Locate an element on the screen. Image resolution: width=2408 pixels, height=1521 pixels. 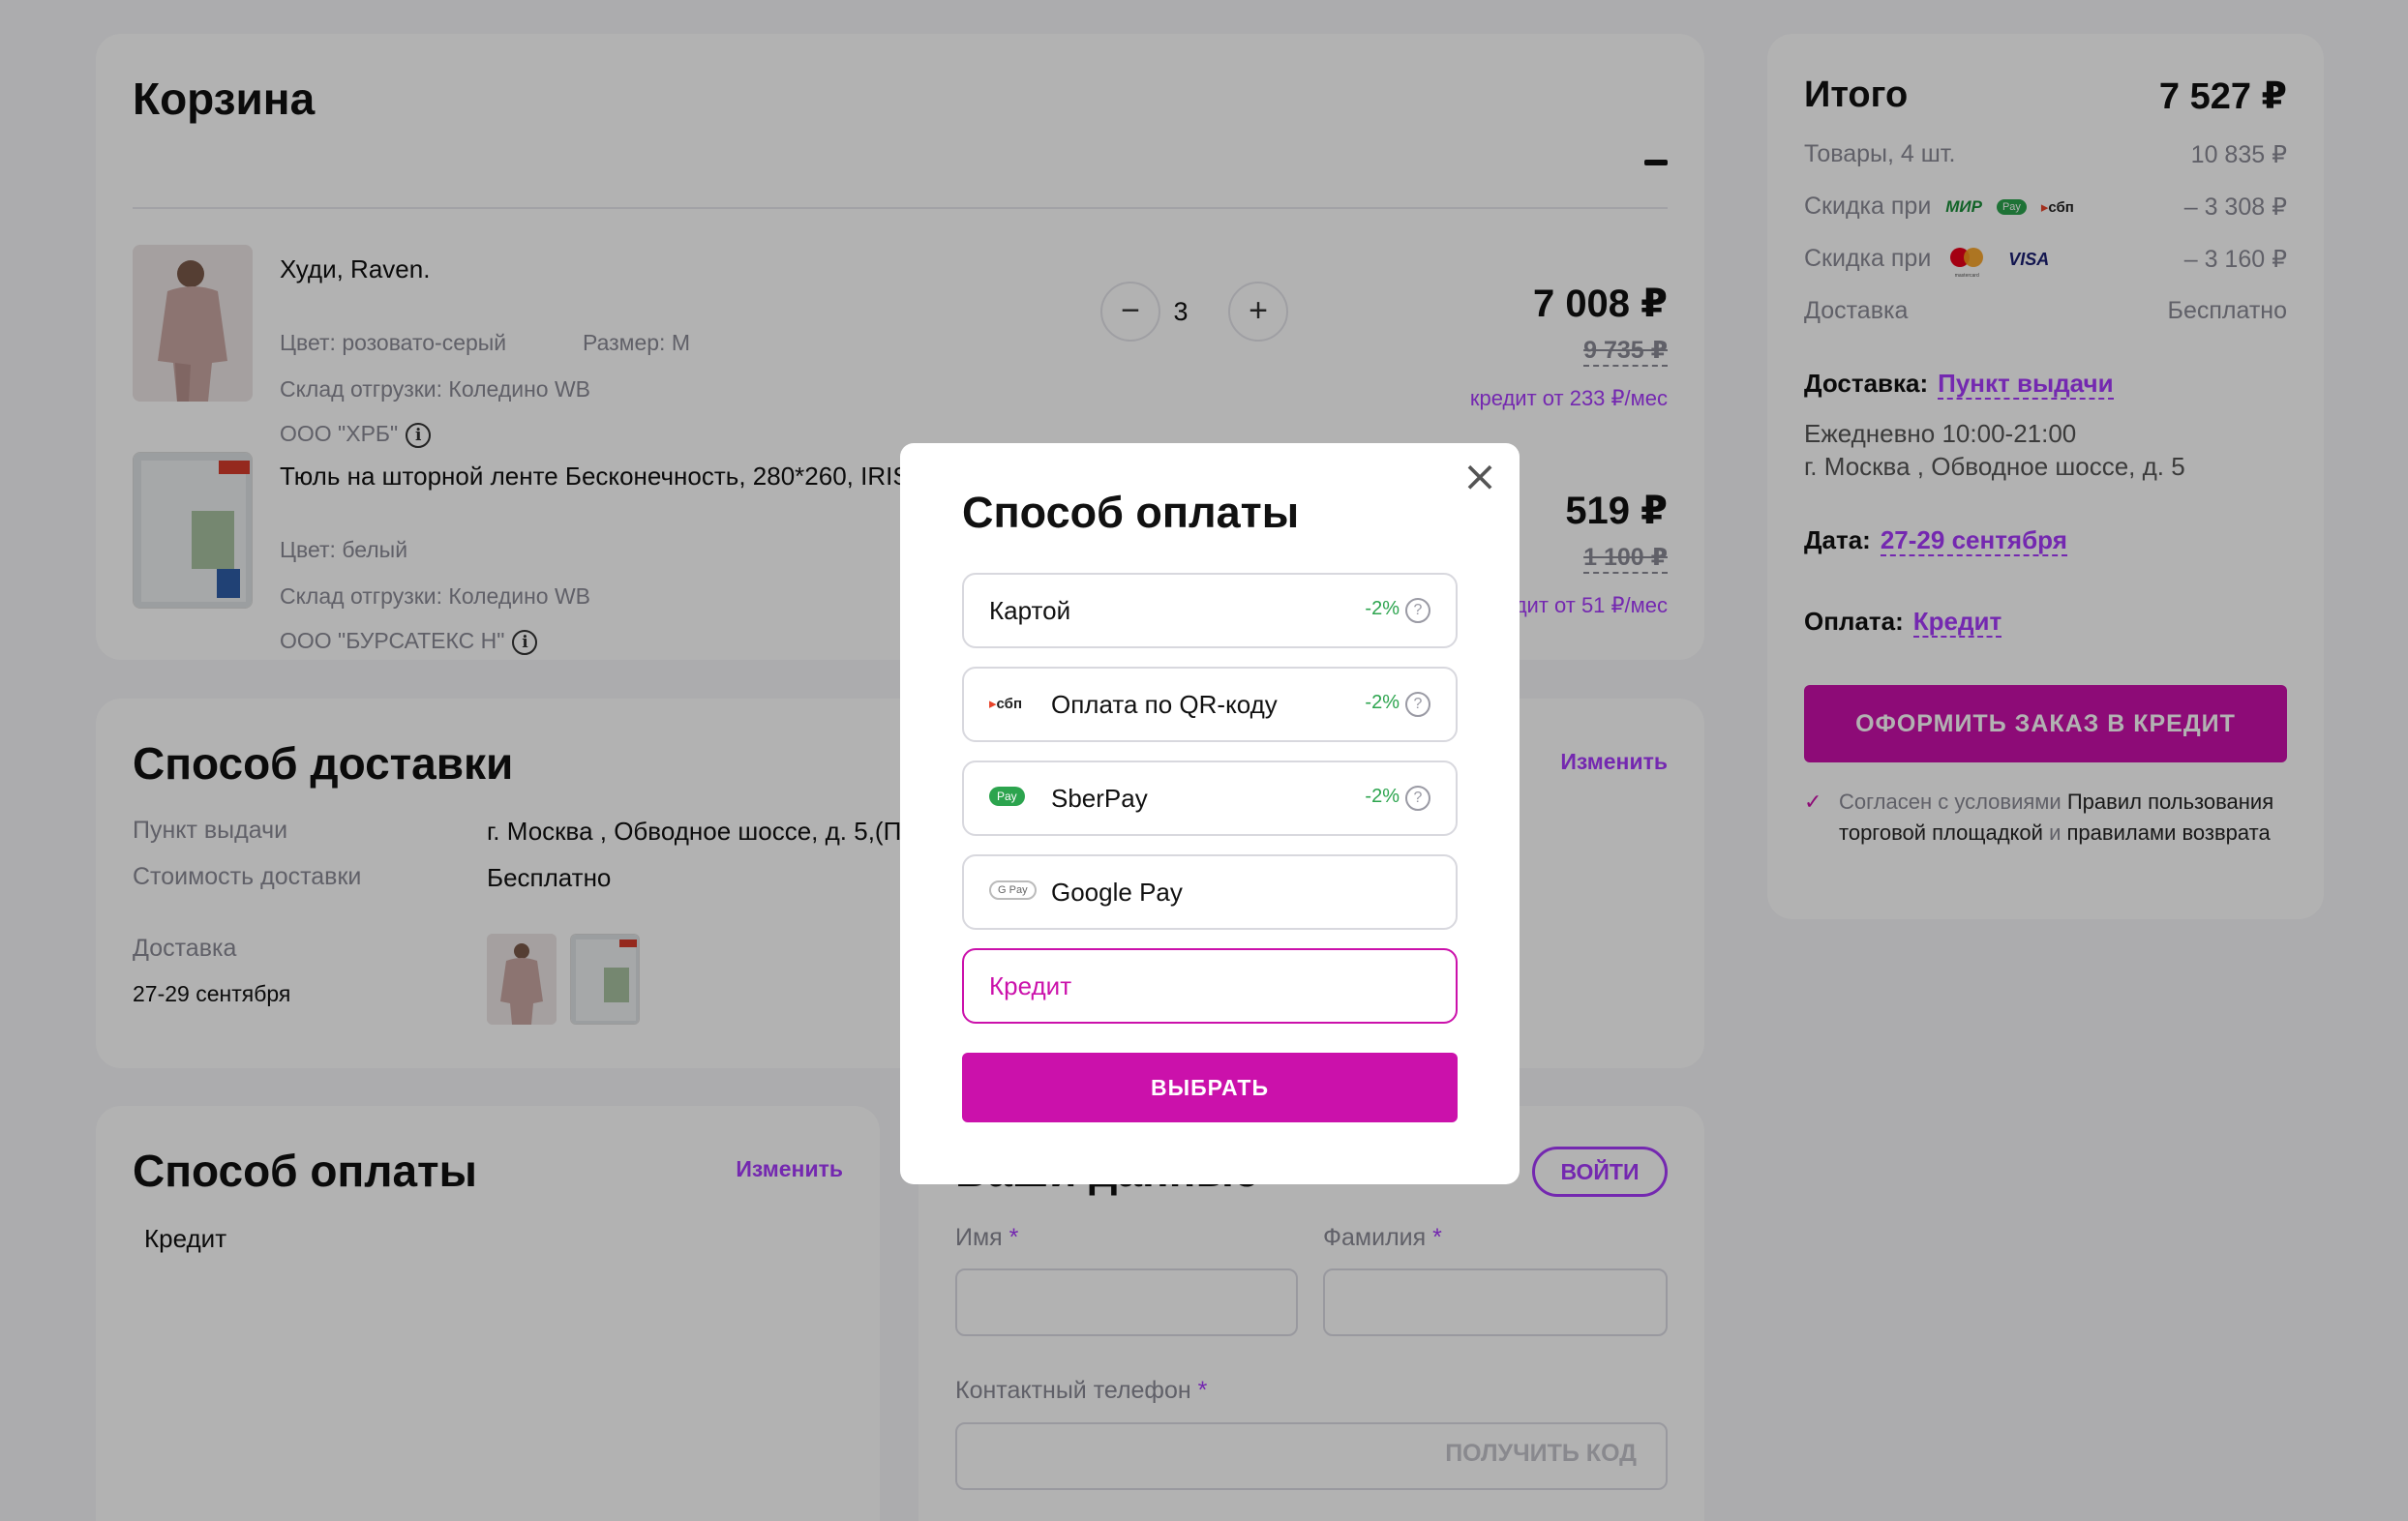
sberpay-logo-icon: Pay is located at coordinates (1007, 796).